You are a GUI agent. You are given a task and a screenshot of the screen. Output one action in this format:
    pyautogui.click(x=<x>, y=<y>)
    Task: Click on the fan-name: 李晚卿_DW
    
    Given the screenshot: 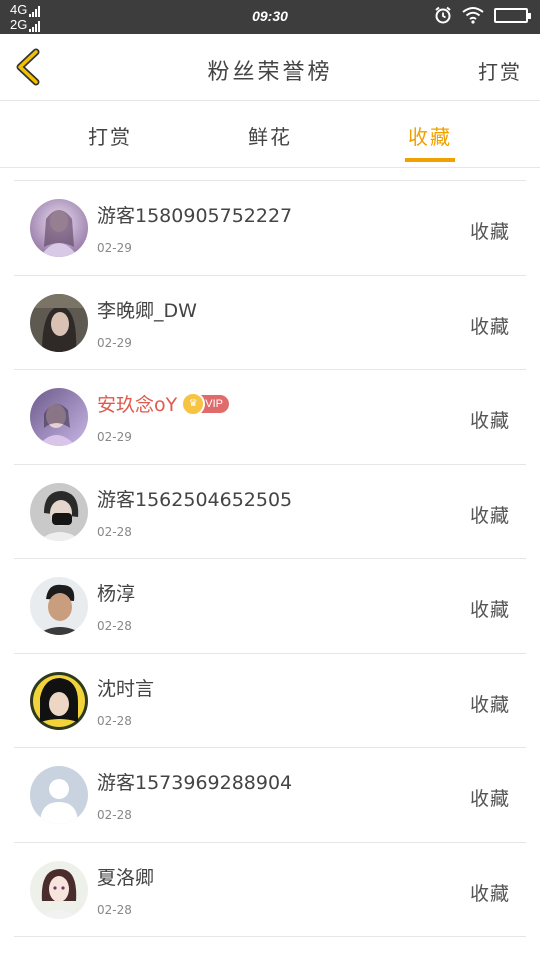 What is the action you would take?
    pyautogui.click(x=147, y=310)
    